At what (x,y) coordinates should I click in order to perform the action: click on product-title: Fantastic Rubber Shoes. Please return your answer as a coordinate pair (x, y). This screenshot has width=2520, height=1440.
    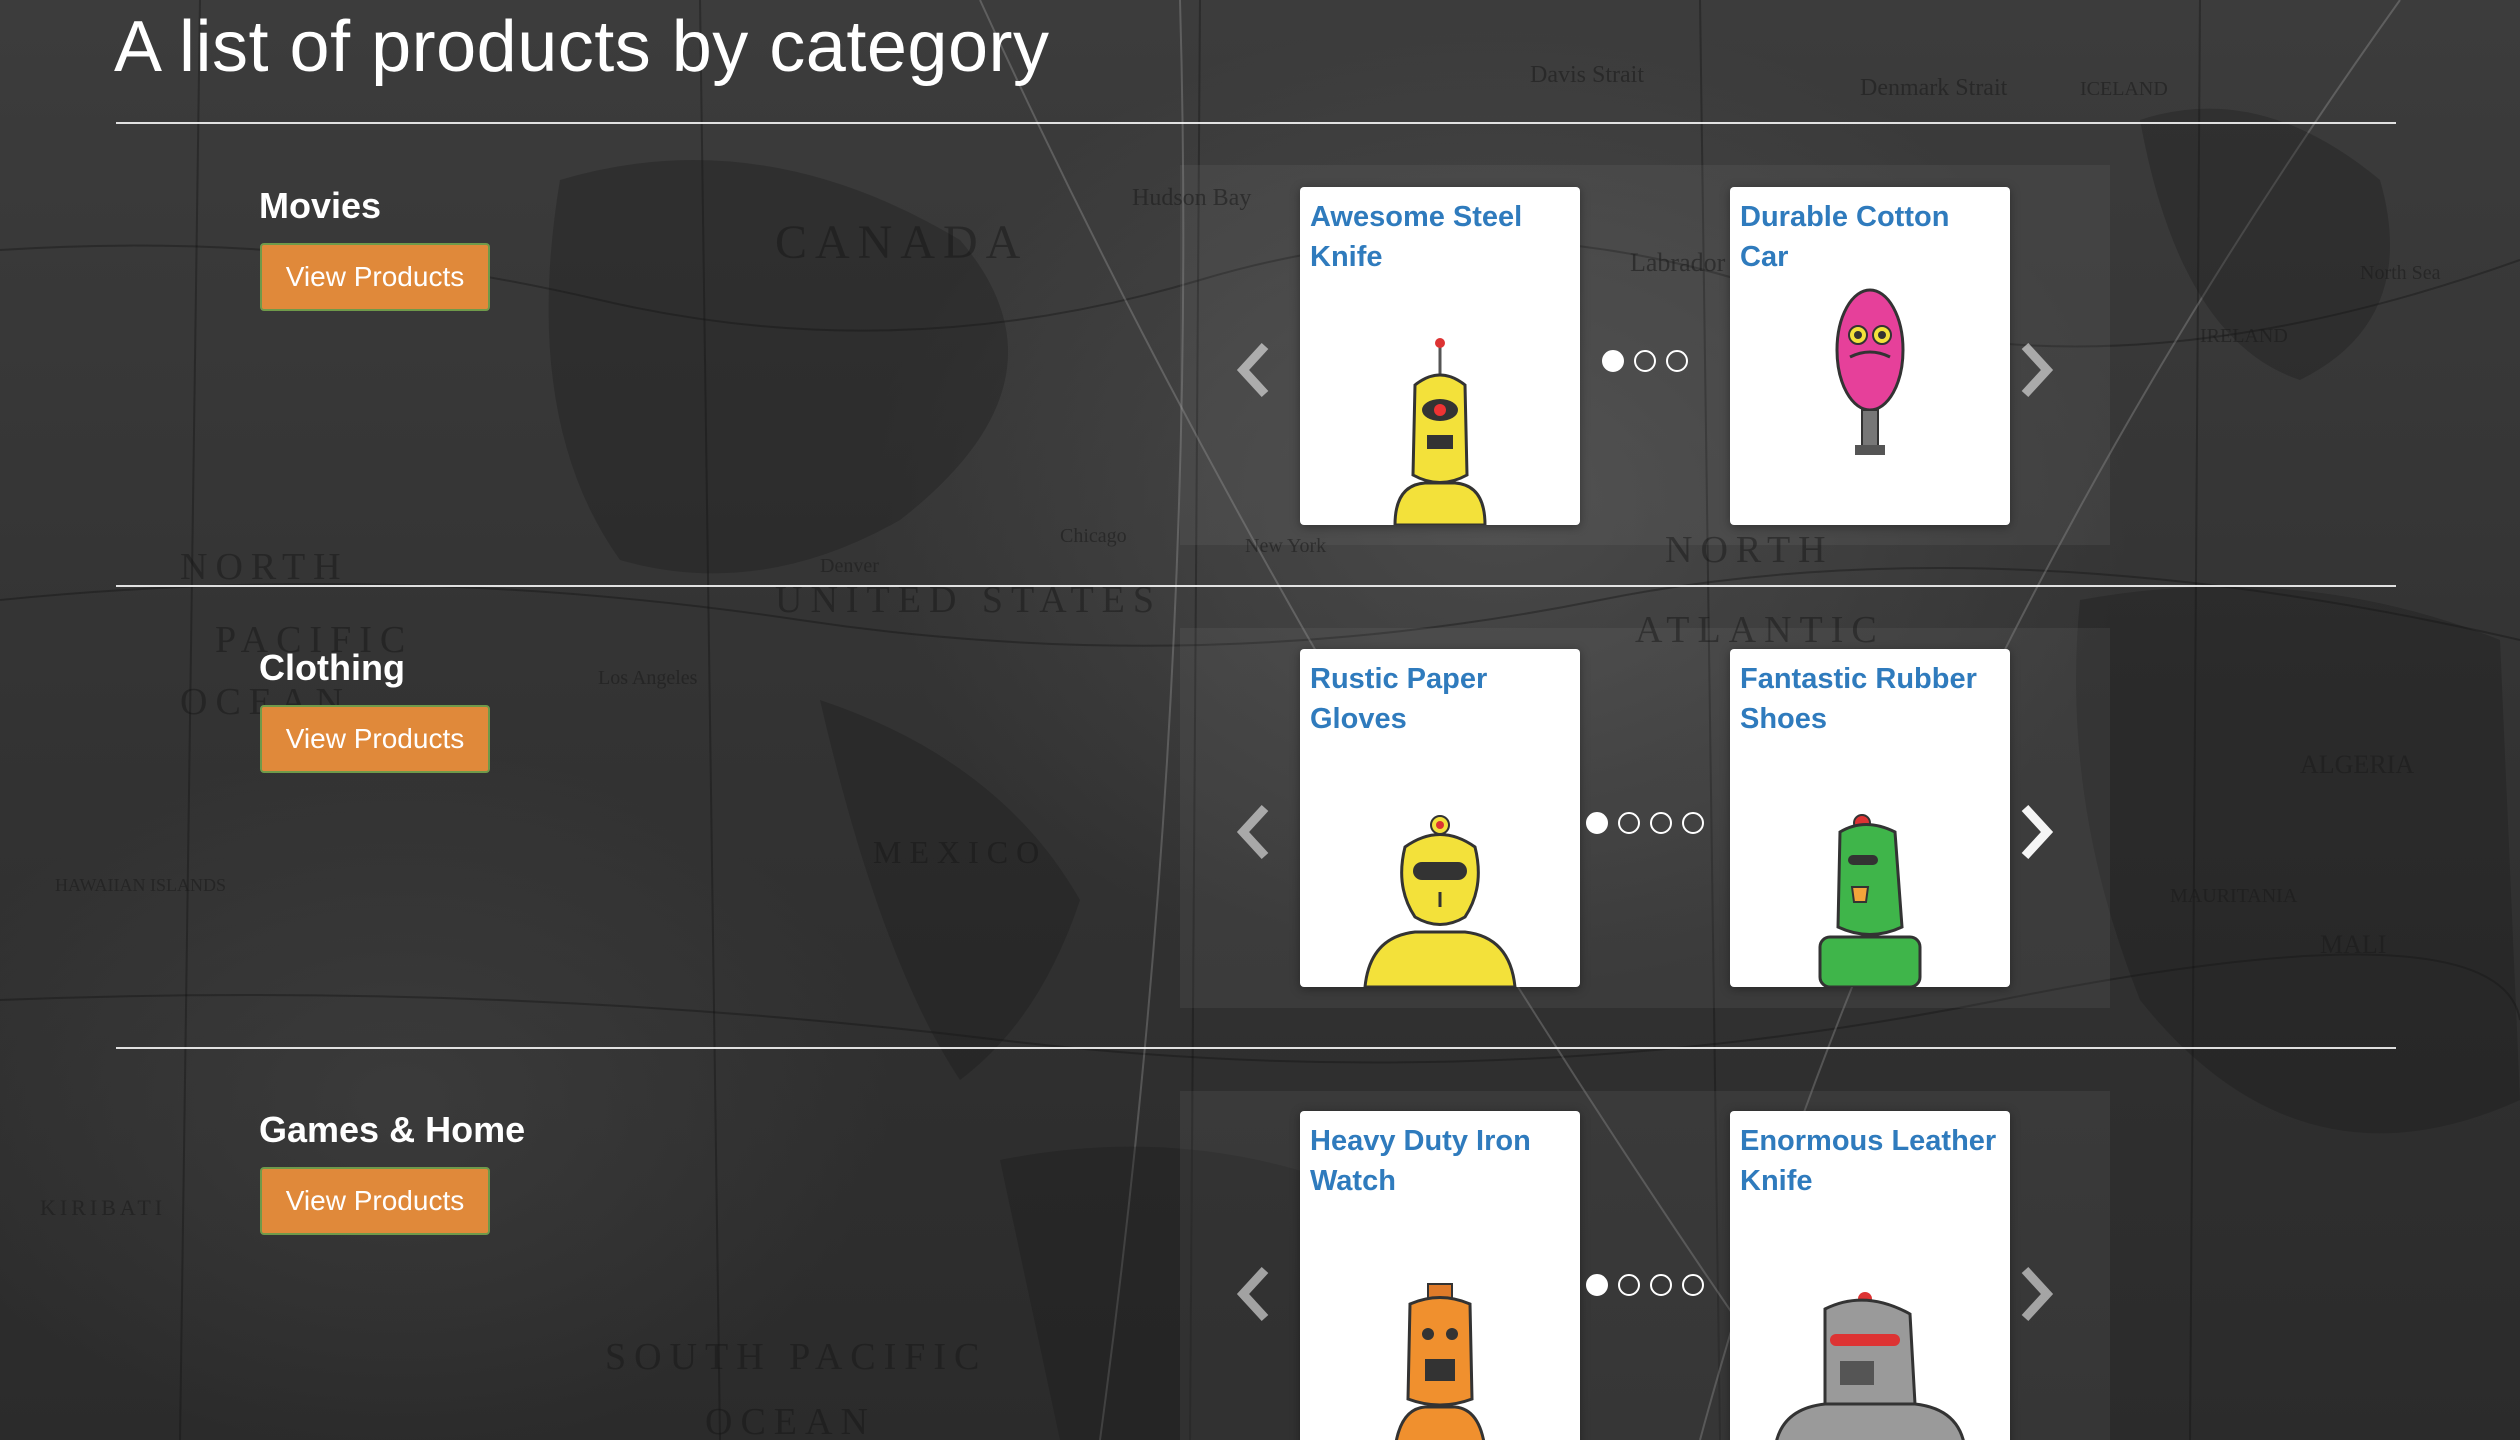
    Looking at the image, I should click on (1871, 699).